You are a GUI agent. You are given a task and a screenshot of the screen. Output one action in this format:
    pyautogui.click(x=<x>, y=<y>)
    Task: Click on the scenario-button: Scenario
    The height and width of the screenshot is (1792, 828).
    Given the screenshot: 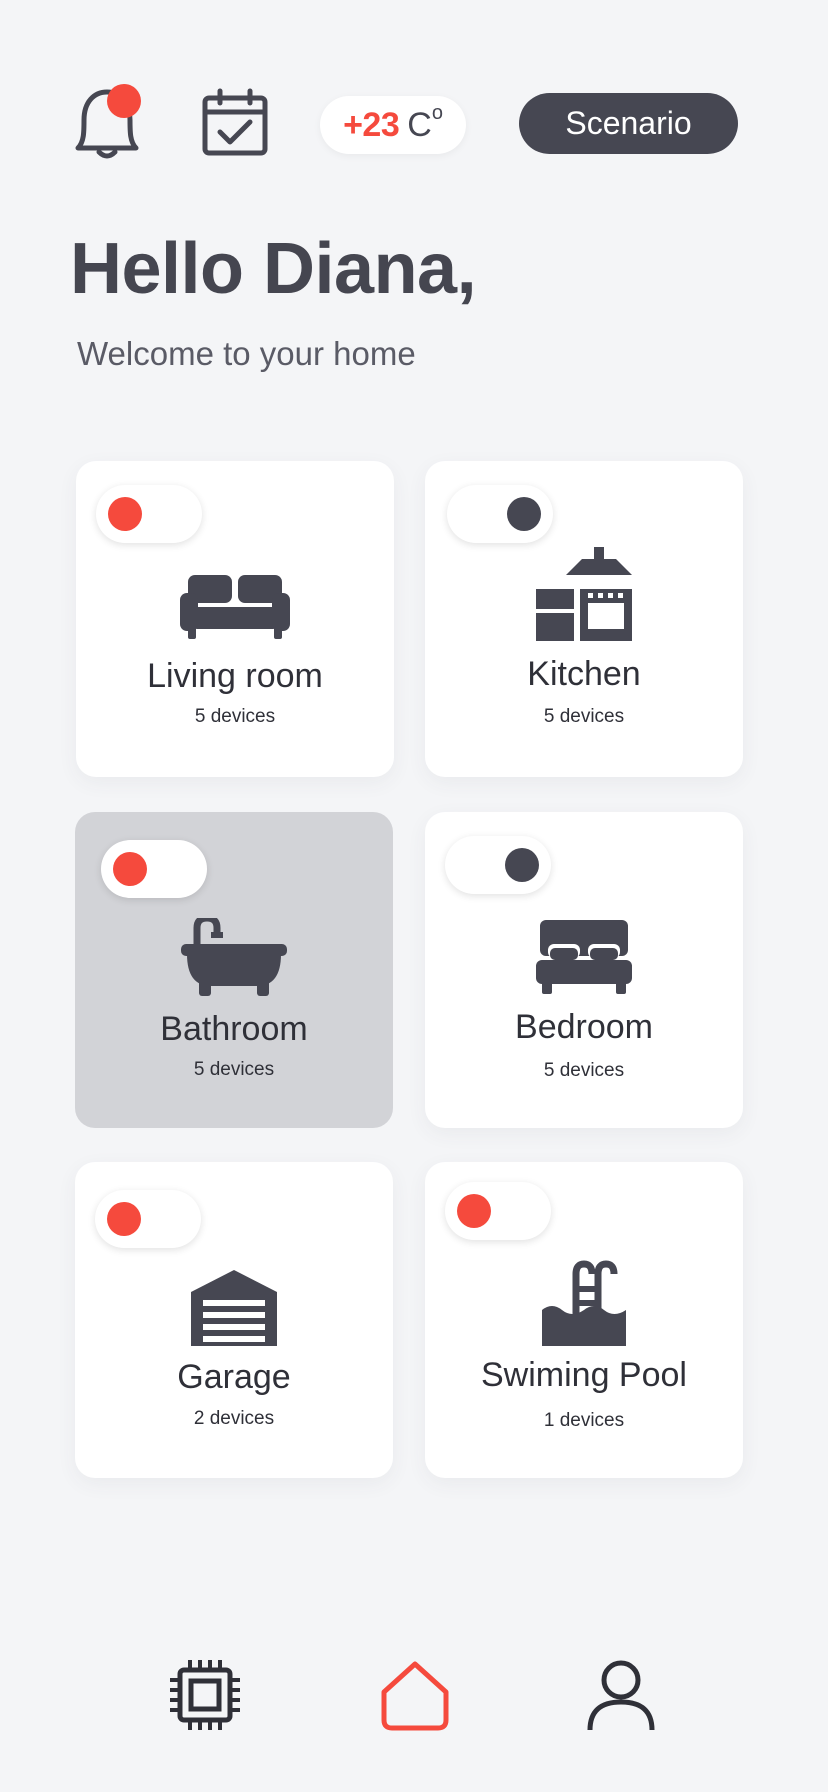 What is the action you would take?
    pyautogui.click(x=628, y=123)
    